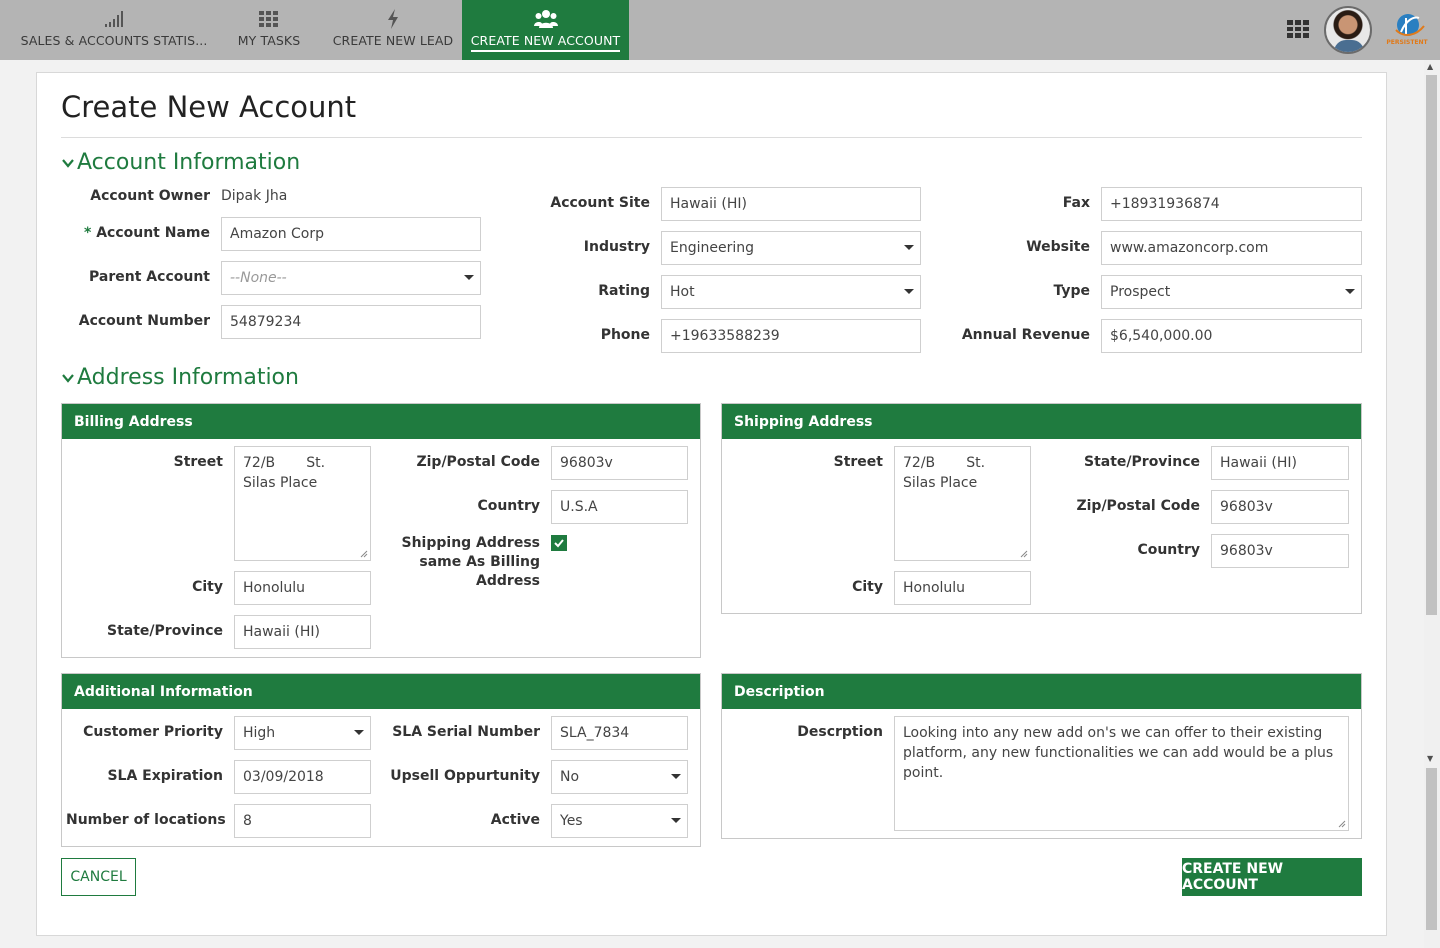 The image size is (1440, 948). Describe the element at coordinates (146, 820) in the screenshot. I see `number-of-locations-label: Number of locations` at that location.